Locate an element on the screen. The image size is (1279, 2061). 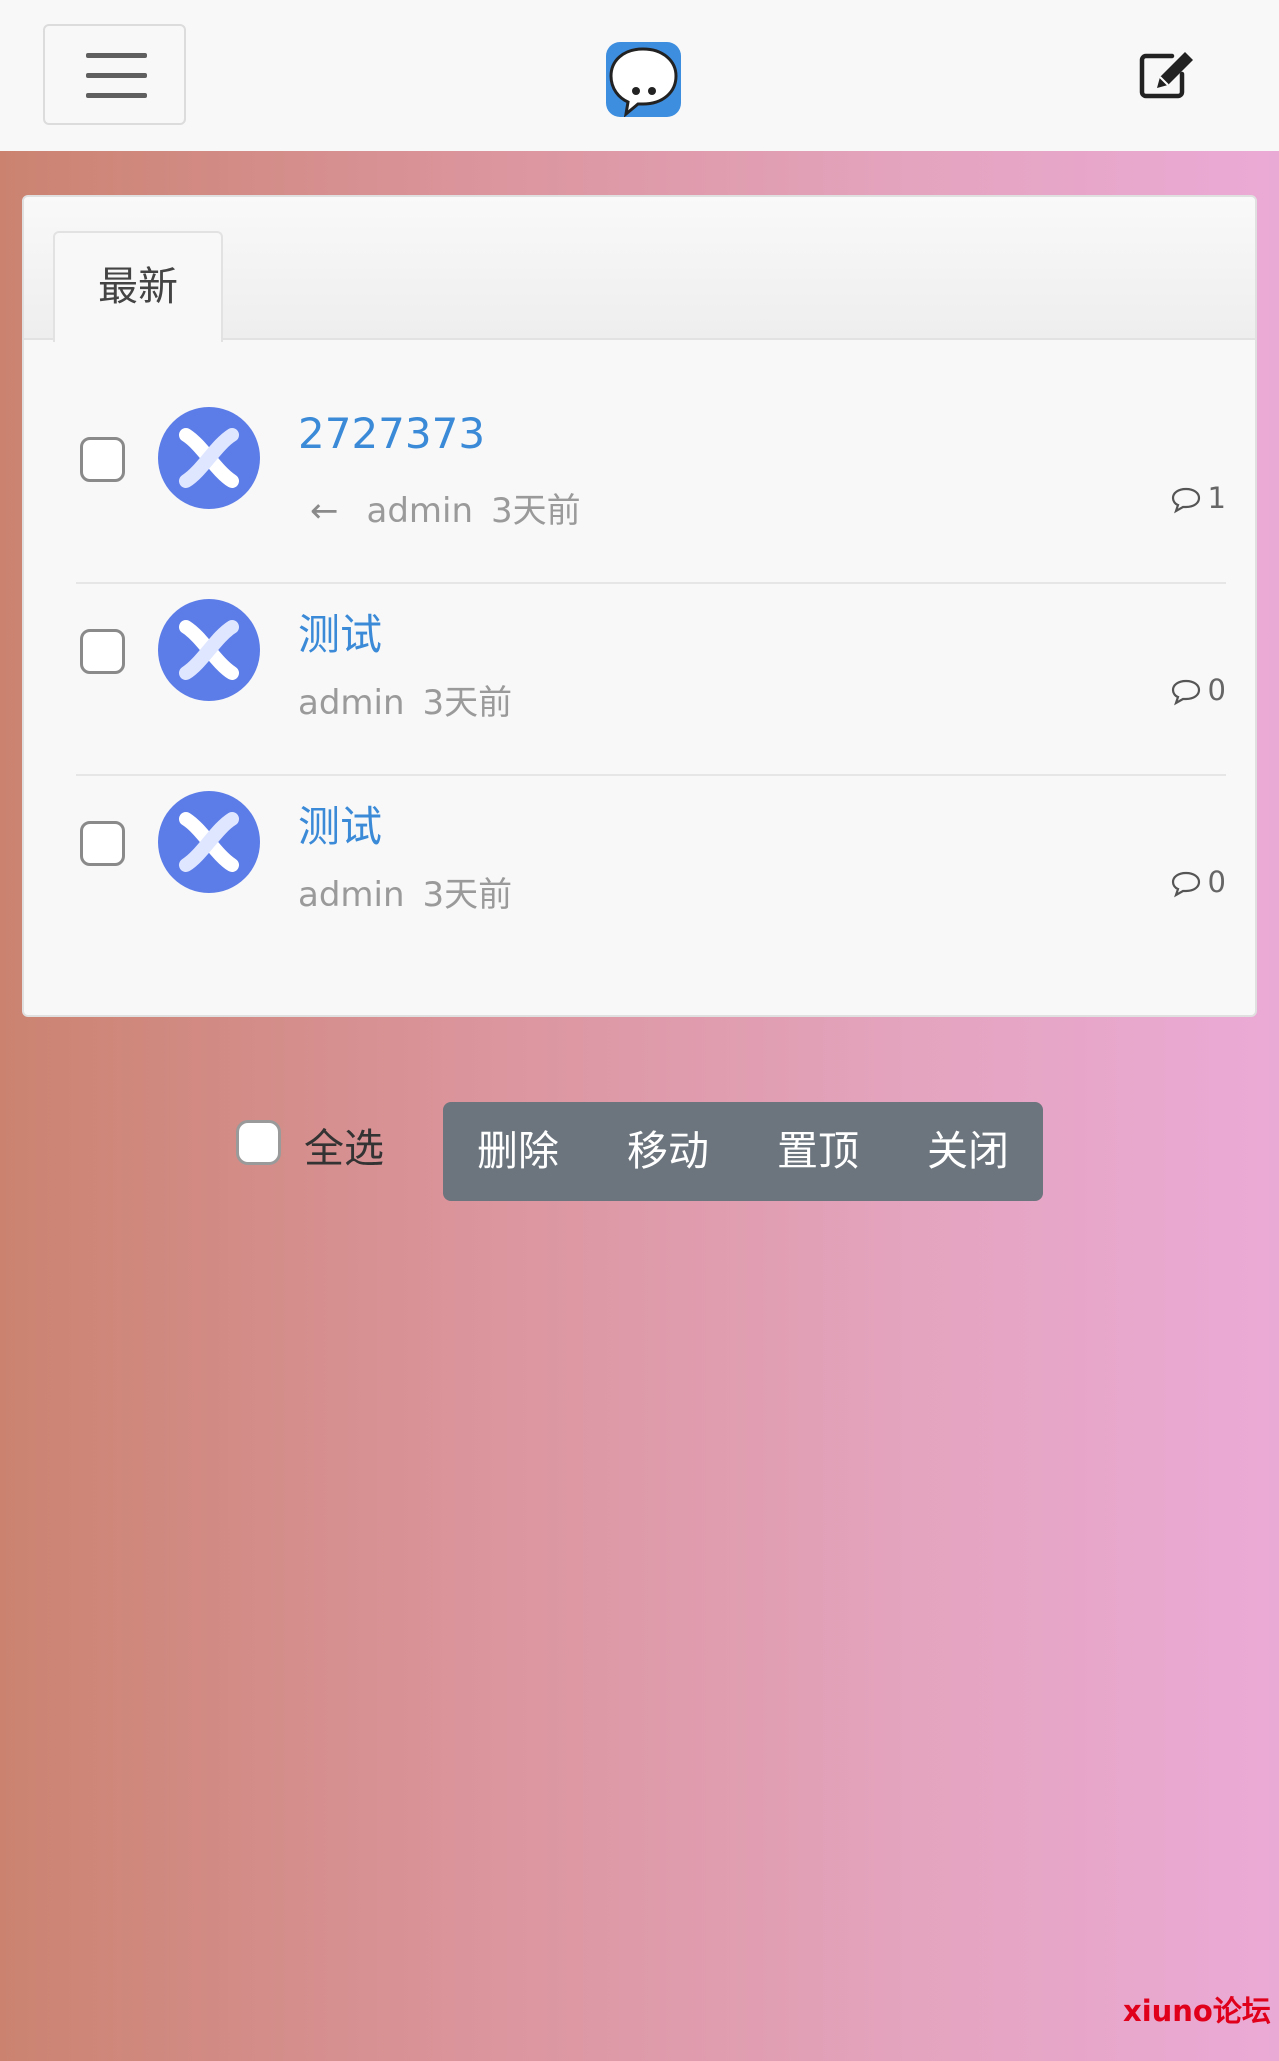
edit-compose-icon is located at coordinates (1168, 74).